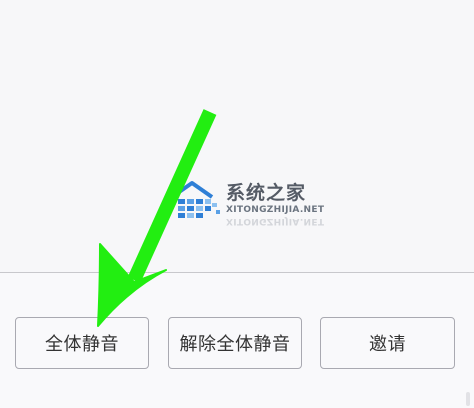 Image resolution: width=474 pixels, height=408 pixels. Describe the element at coordinates (275, 210) in the screenshot. I see `watermark-subtitle: XITONGZHIJIA.NET` at that location.